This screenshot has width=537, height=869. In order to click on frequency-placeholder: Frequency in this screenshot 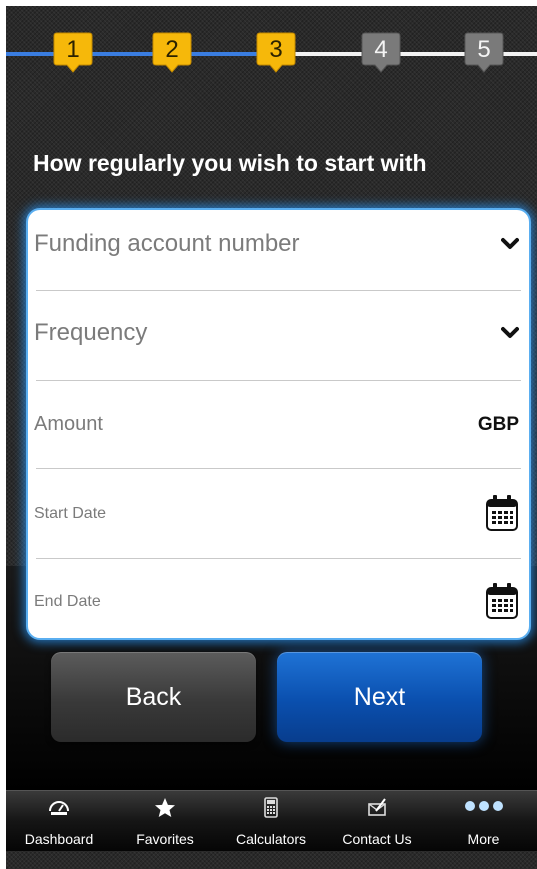, I will do `click(91, 332)`.